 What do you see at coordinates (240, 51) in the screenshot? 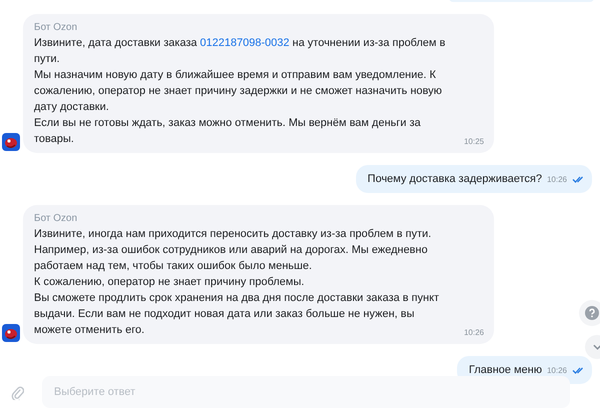
I see `message-text: Извините, дата доставки заказа 0122187098-0032 на уточнении из-за проблем в пути.` at bounding box center [240, 51].